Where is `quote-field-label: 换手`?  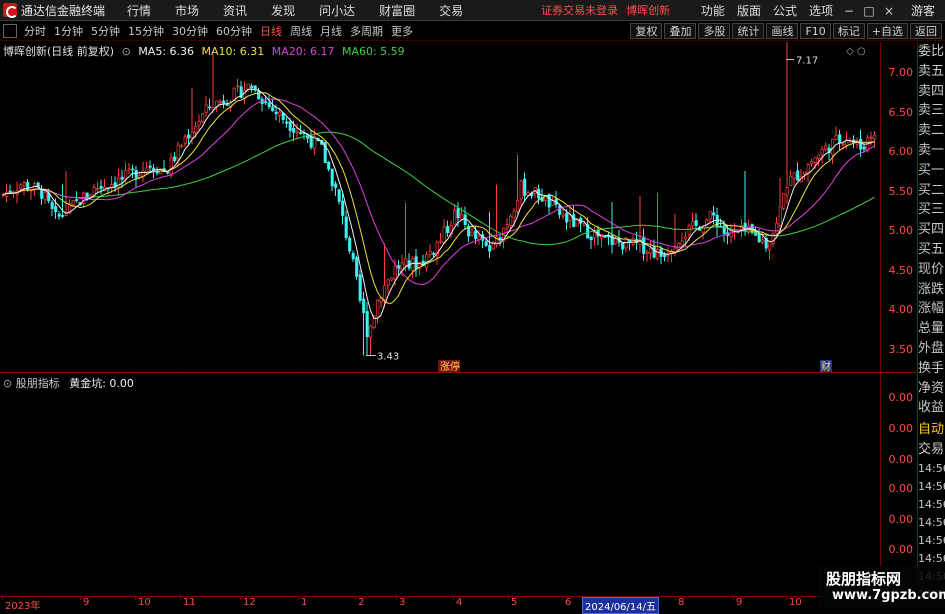 quote-field-label: 换手 is located at coordinates (931, 368).